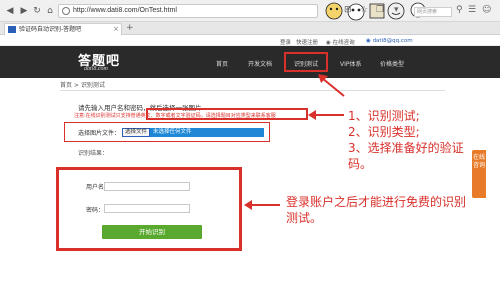 The image size is (500, 287). I want to click on annotation-step-3: 3、选择准备好的验证, so click(406, 148).